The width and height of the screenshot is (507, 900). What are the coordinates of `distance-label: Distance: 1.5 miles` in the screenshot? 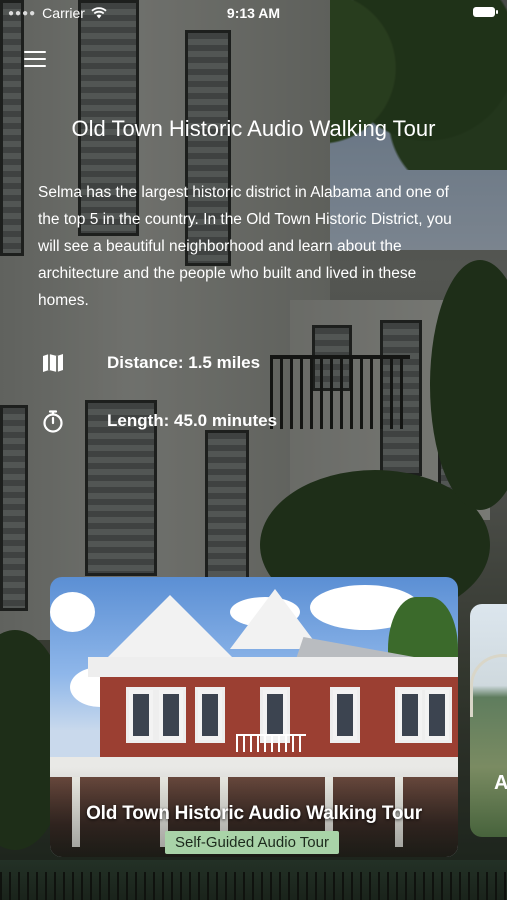 It's located at (184, 362).